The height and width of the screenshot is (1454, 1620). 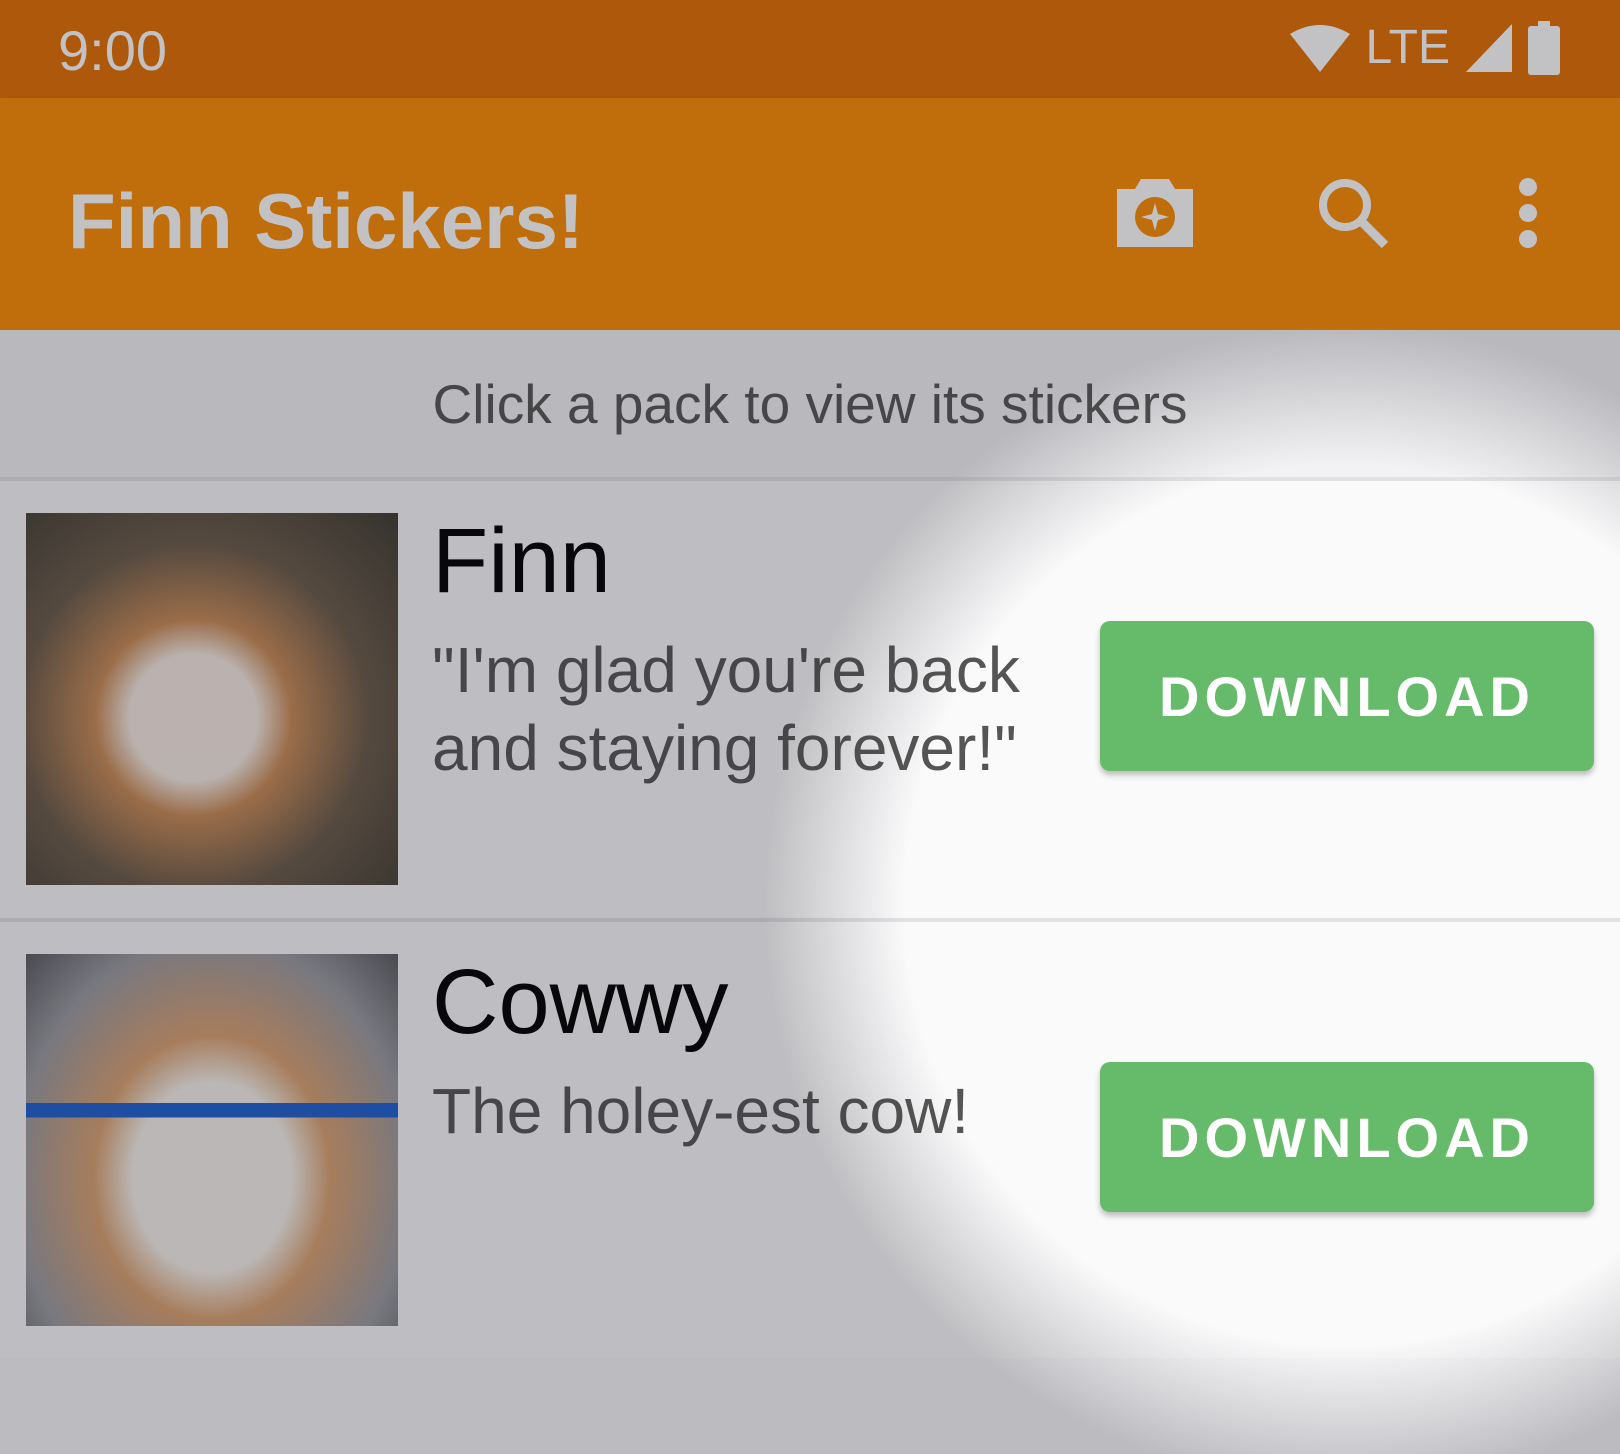 What do you see at coordinates (1544, 47) in the screenshot?
I see `battery-icon` at bounding box center [1544, 47].